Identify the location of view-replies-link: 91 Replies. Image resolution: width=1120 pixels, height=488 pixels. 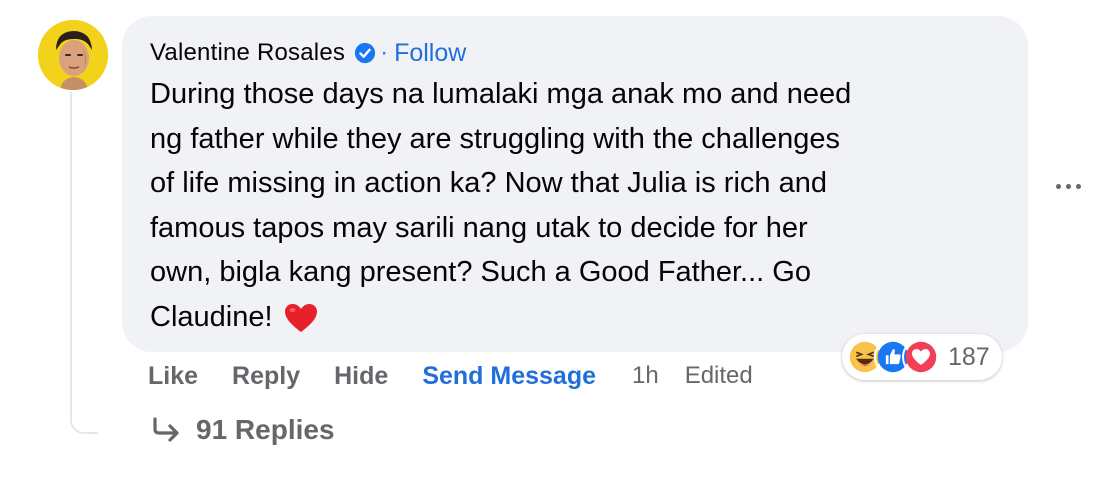
(242, 430).